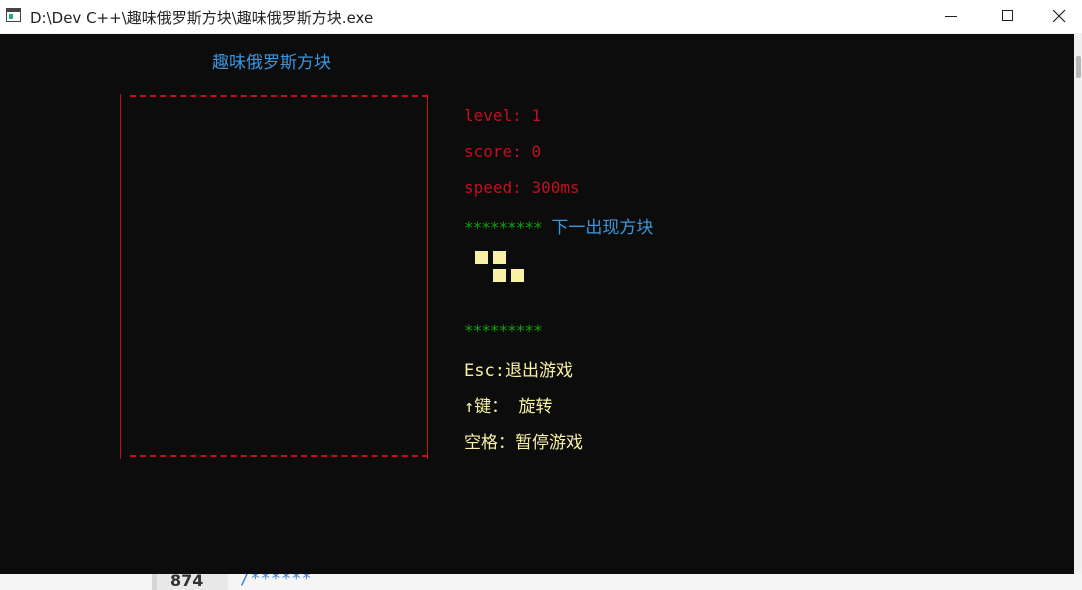 The width and height of the screenshot is (1082, 590). Describe the element at coordinates (555, 187) in the screenshot. I see `speed-value: 300ms` at that location.